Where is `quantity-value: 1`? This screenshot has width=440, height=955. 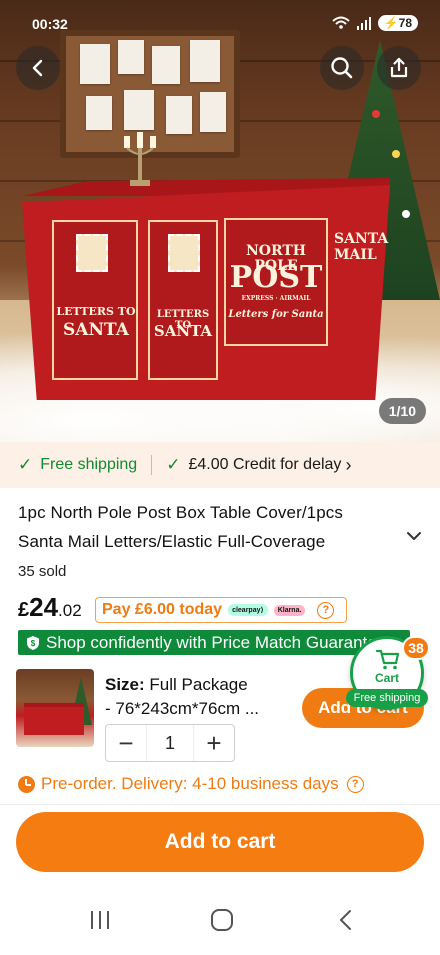
quantity-value: 1 is located at coordinates (170, 743).